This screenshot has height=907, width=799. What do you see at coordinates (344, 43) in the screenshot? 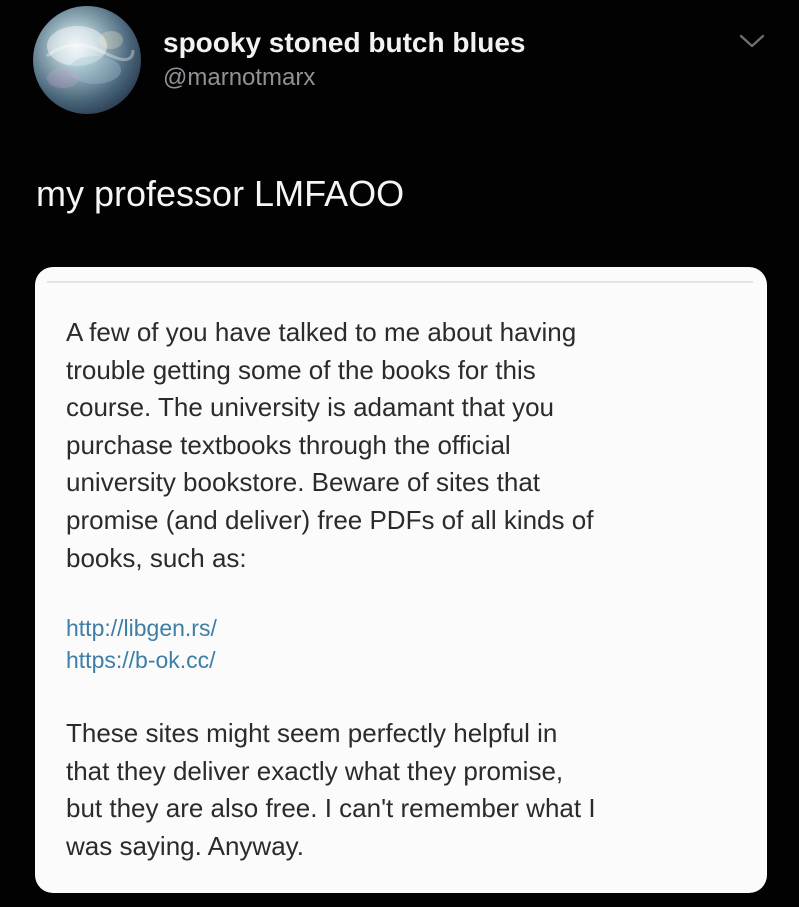
I see `author-display-name: spooky stoned butch blues` at bounding box center [344, 43].